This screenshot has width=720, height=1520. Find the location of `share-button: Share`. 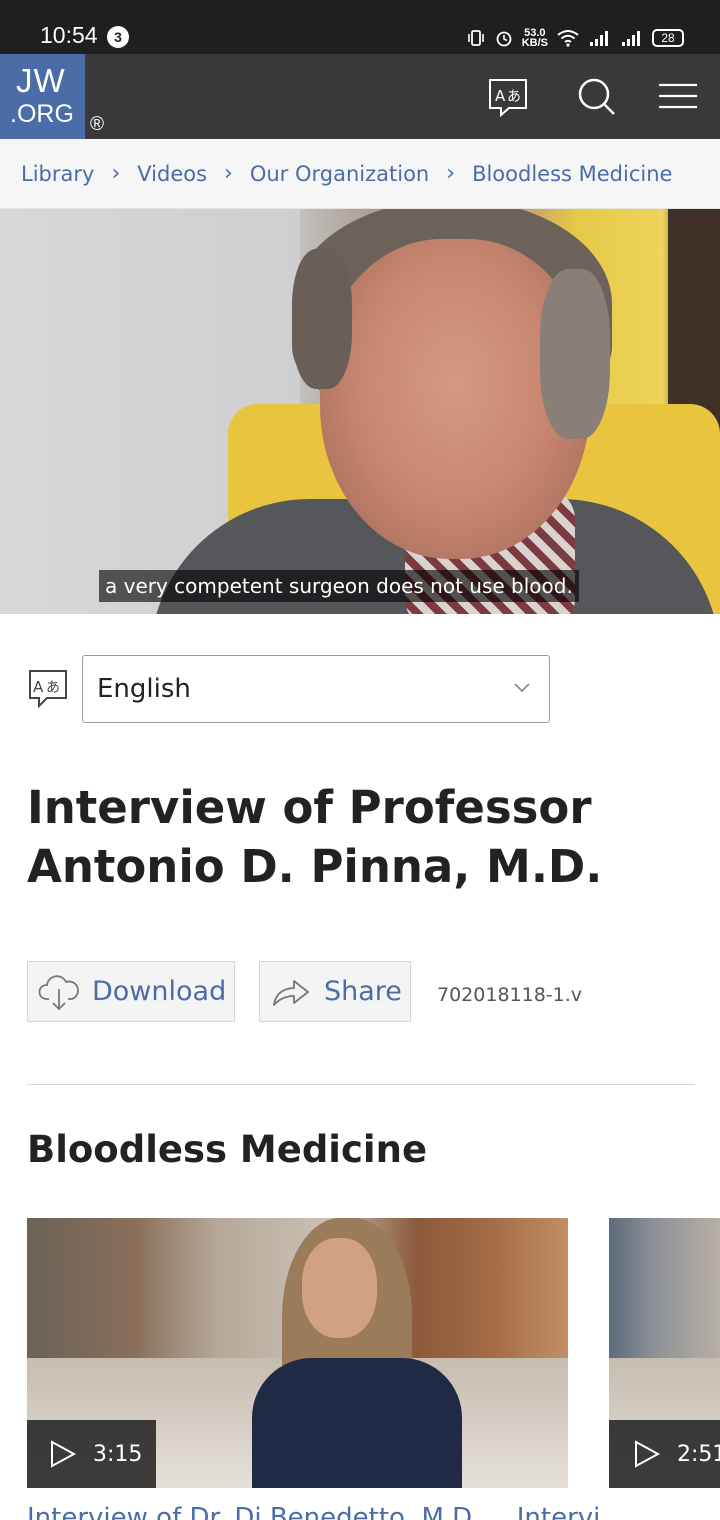

share-button: Share is located at coordinates (335, 991).